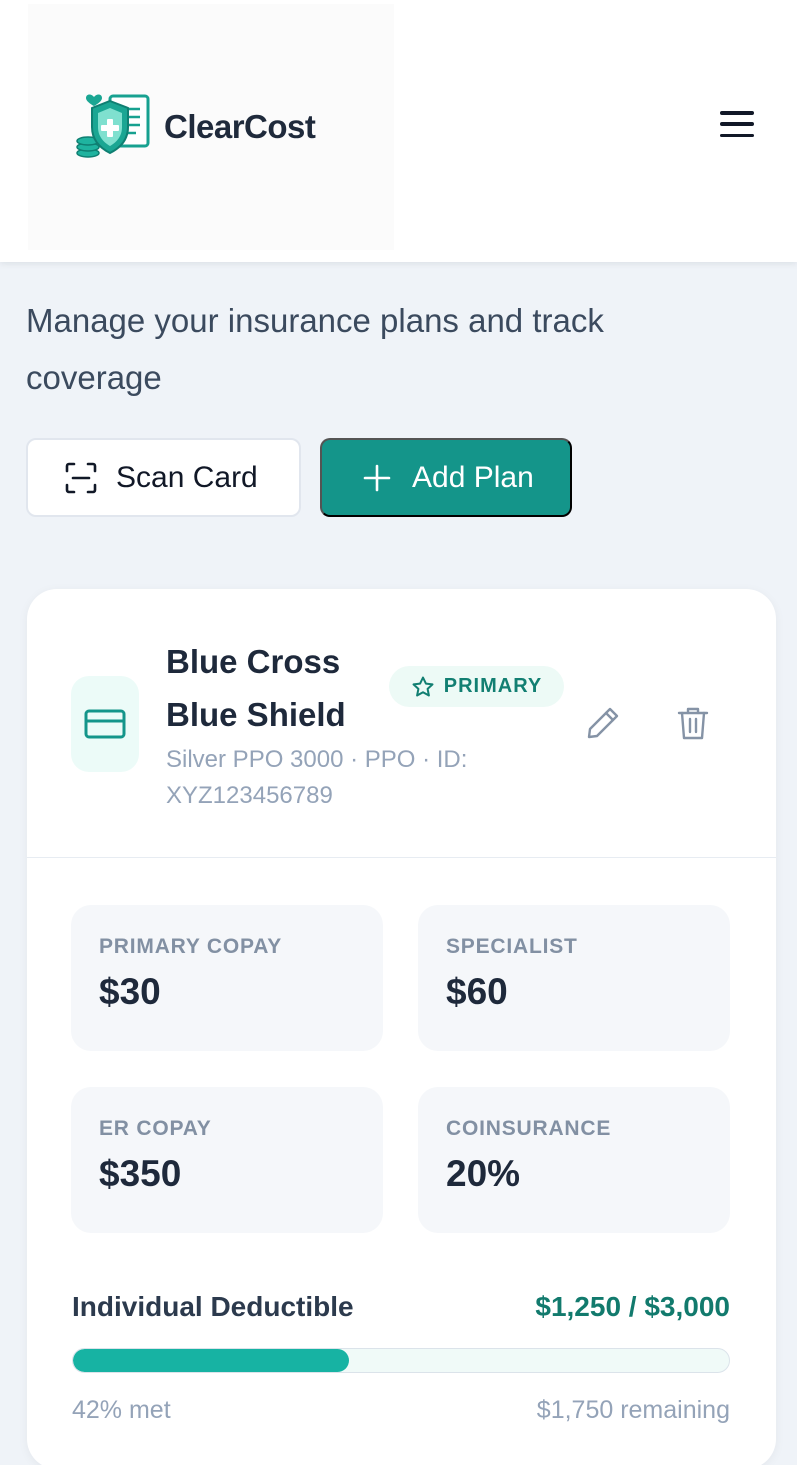  Describe the element at coordinates (477, 991) in the screenshot. I see `stat-value: $60` at that location.